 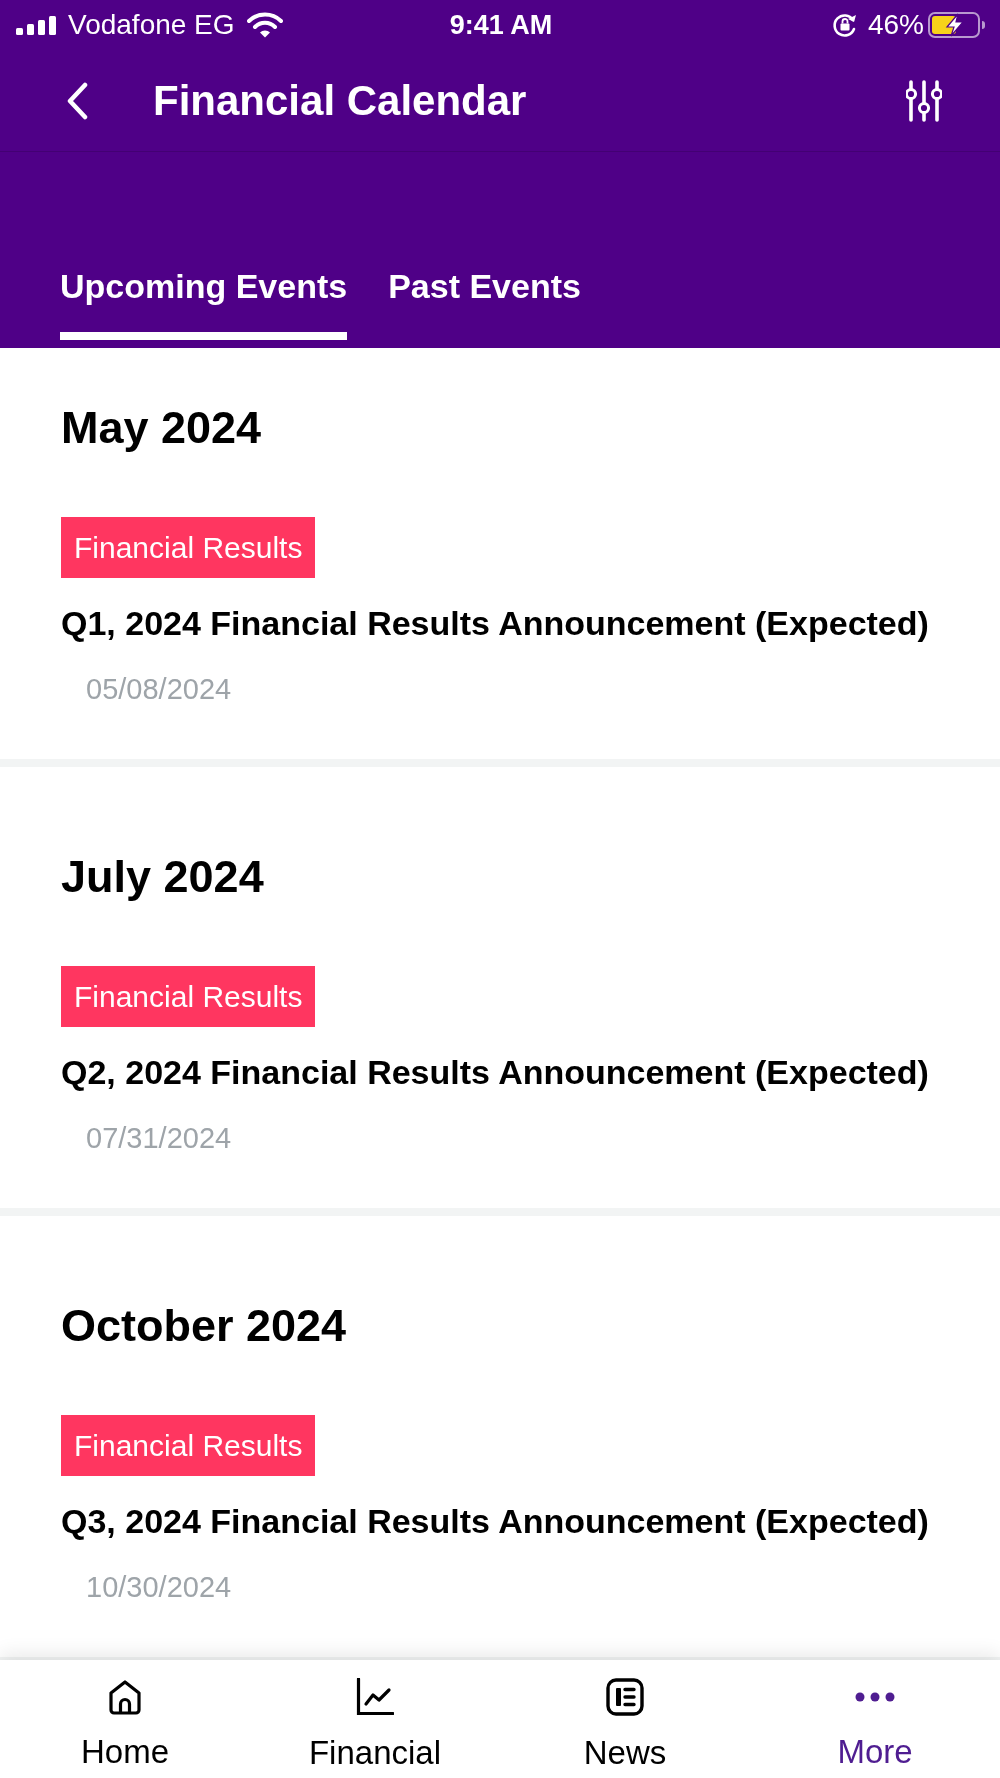 I want to click on tab: Past Events, so click(x=484, y=303).